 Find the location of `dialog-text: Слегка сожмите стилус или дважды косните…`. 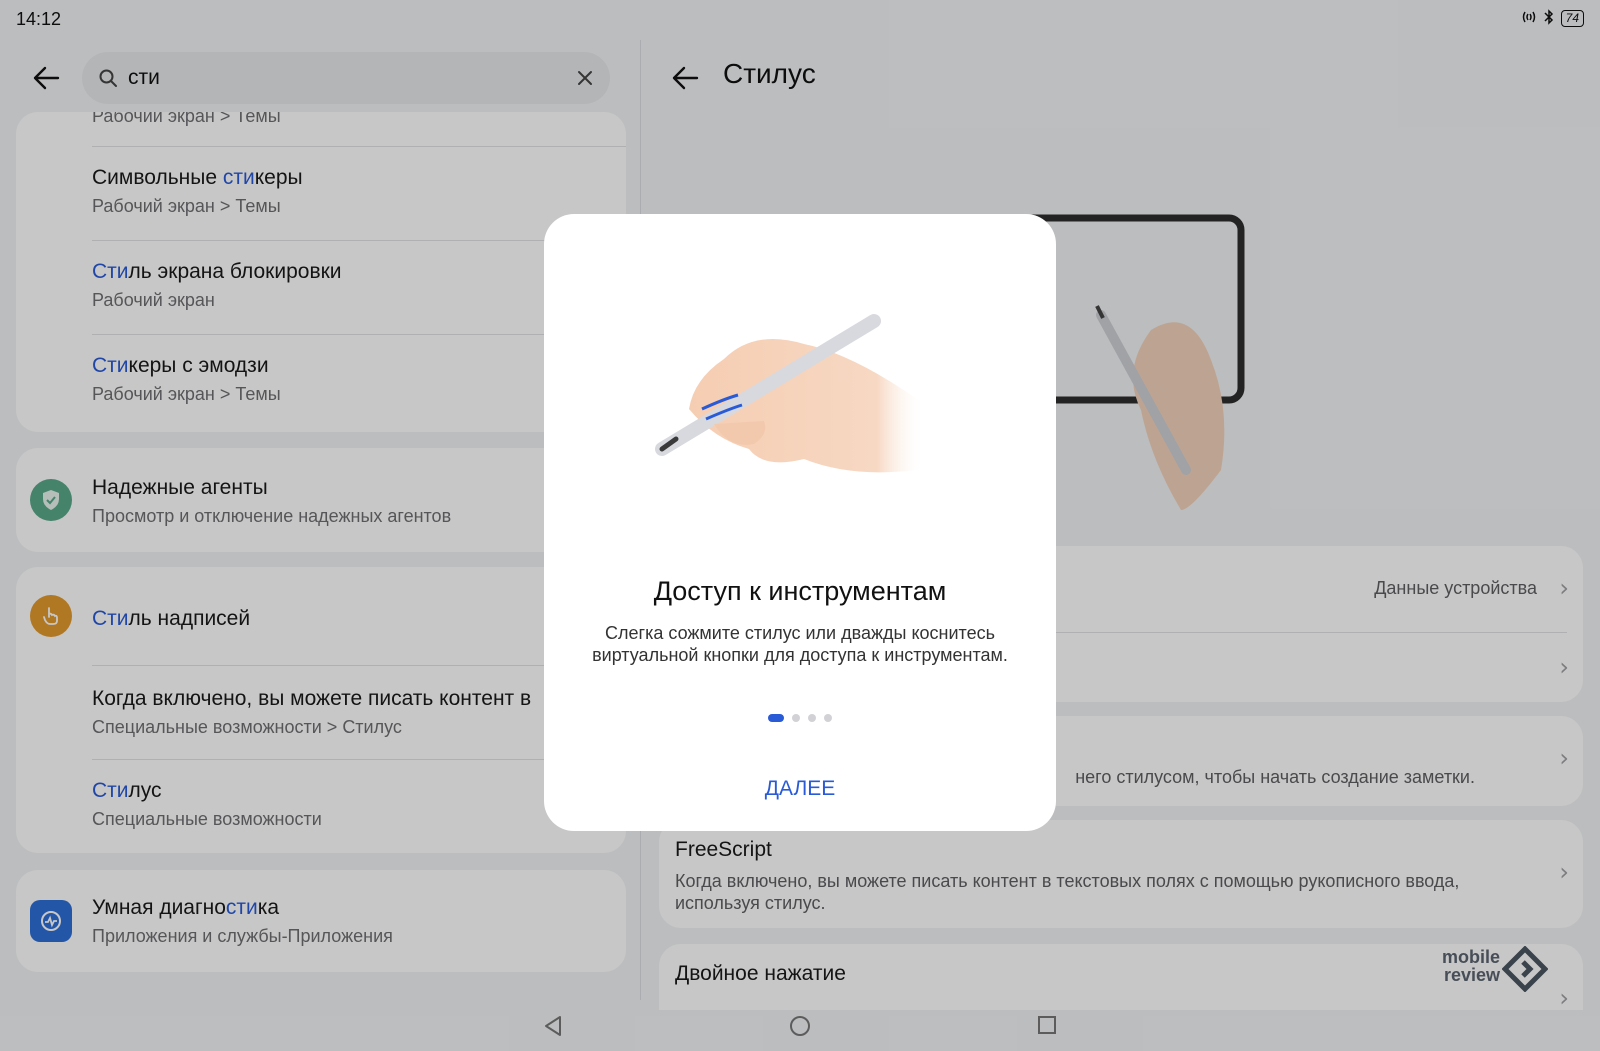

dialog-text: Слегка сожмите стилус или дважды косните… is located at coordinates (800, 644).